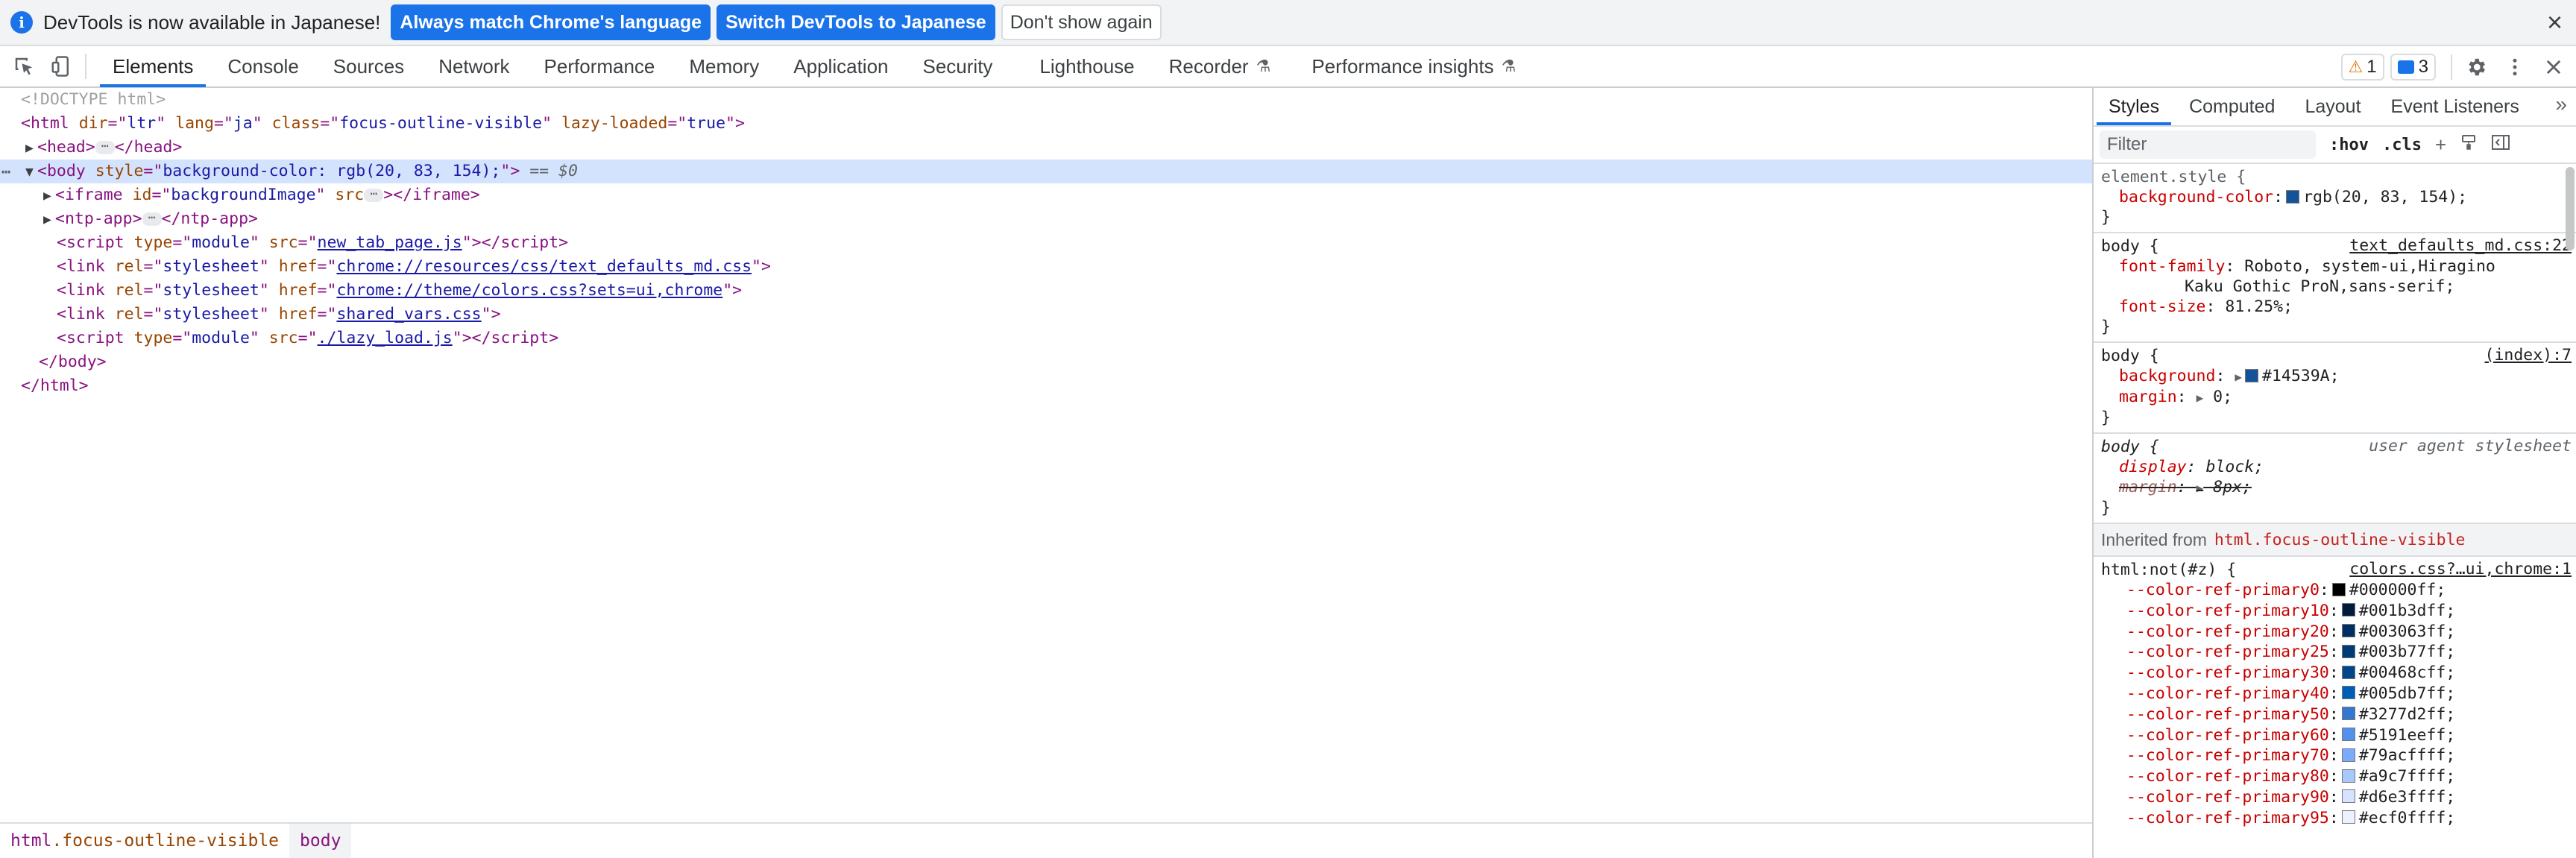  What do you see at coordinates (2335, 735) in the screenshot?
I see `css-variable-property: --color-ref-primary60: #5191eeff;` at bounding box center [2335, 735].